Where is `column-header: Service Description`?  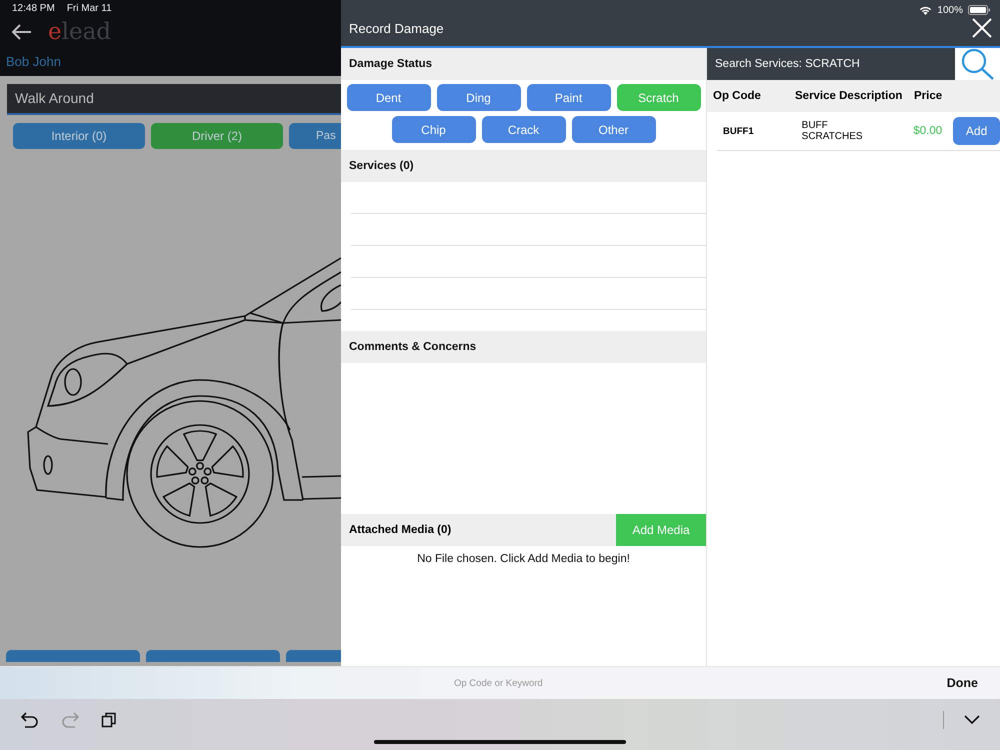
column-header: Service Description is located at coordinates (849, 96).